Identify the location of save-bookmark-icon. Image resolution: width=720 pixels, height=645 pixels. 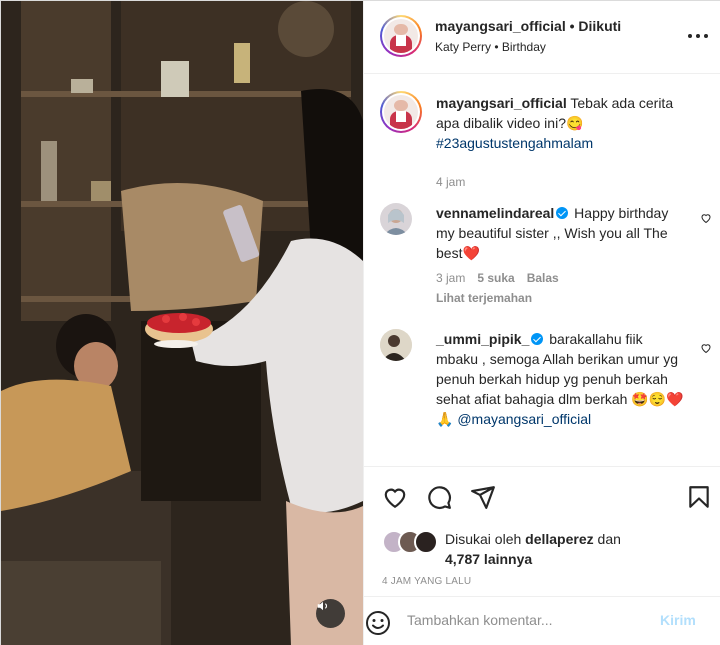
(699, 497).